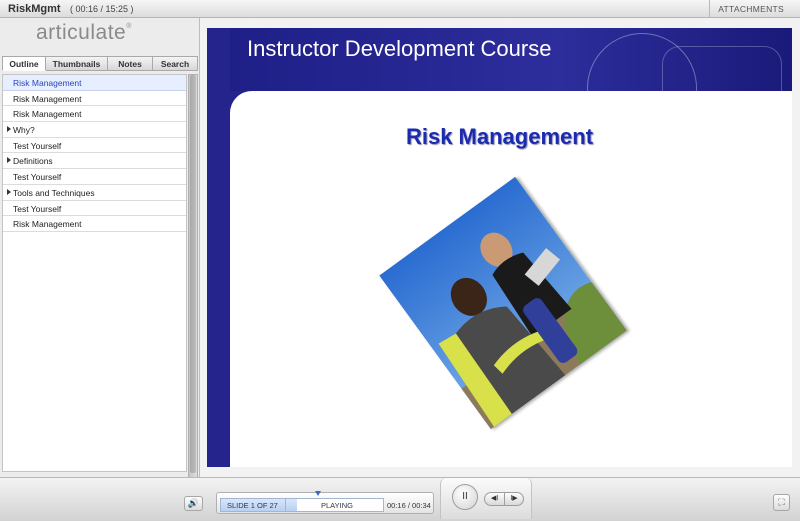  I want to click on slide-title: Risk Management, so click(499, 136).